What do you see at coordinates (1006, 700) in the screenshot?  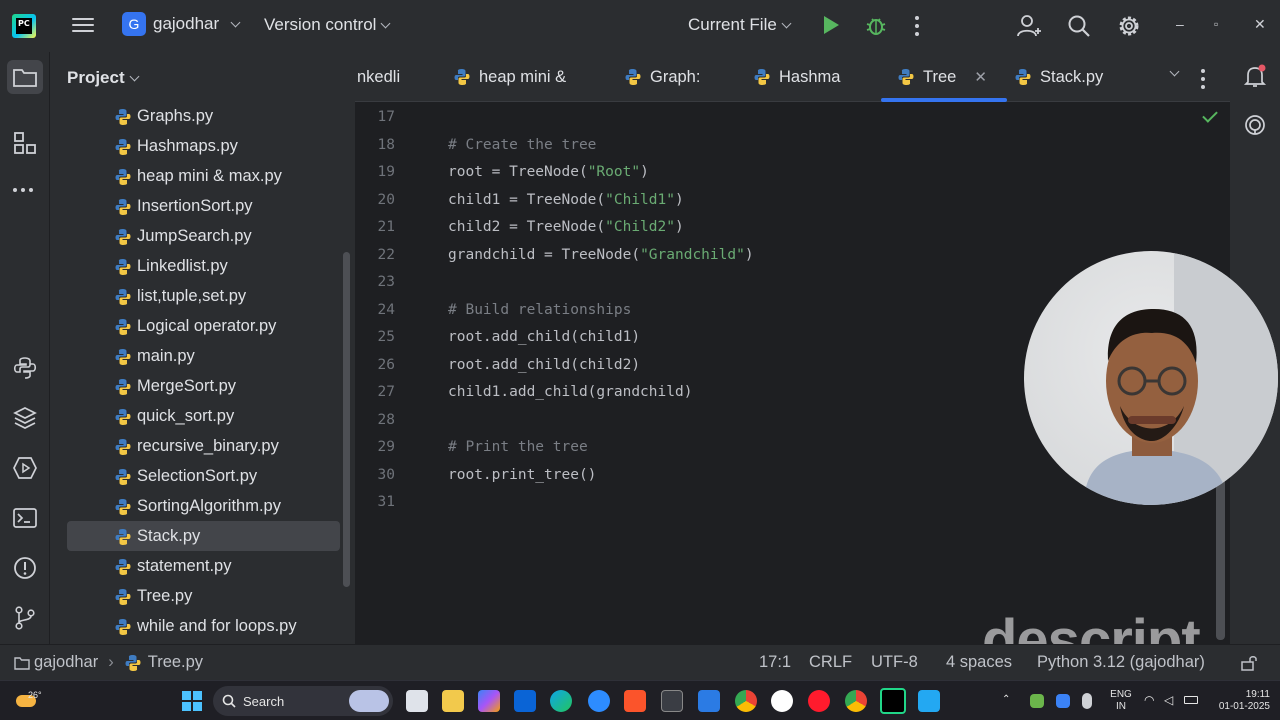 I see `tray-chevron-icon: ⌃` at bounding box center [1006, 700].